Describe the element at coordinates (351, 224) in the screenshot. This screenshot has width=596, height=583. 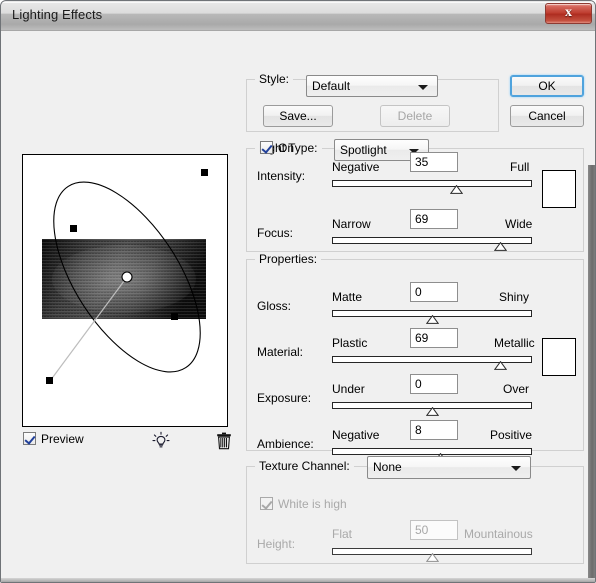
I see `focus-min-label: Narrow` at that location.